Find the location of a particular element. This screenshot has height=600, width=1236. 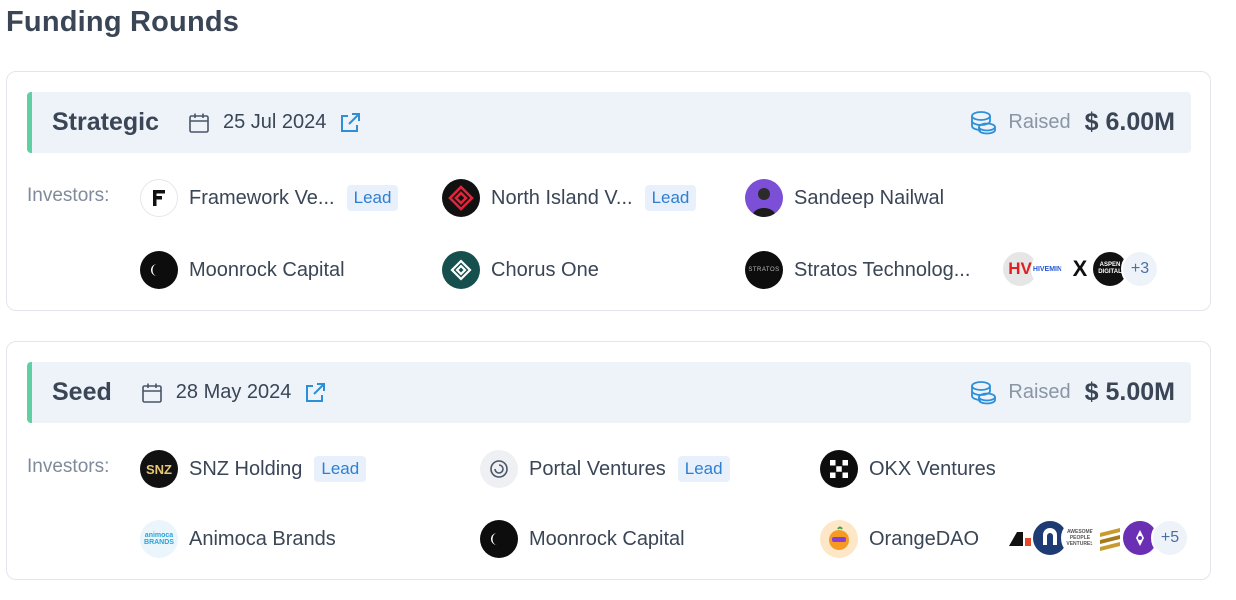

round-date: 25 Jul 2024 is located at coordinates (274, 122).